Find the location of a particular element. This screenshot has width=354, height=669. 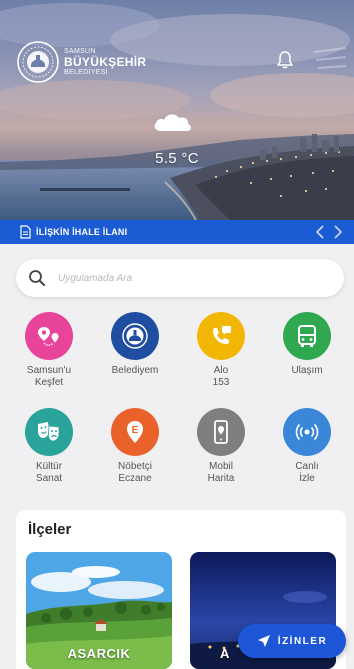

pharmacy-icon: E is located at coordinates (135, 432).